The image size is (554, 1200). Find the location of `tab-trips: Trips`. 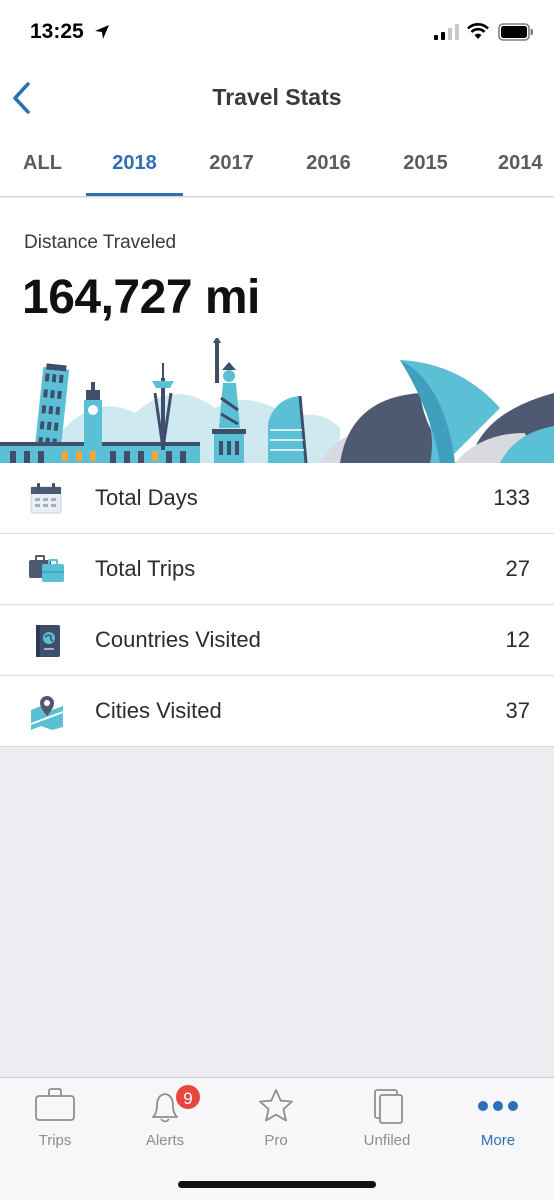

tab-trips: Trips is located at coordinates (55, 1118).